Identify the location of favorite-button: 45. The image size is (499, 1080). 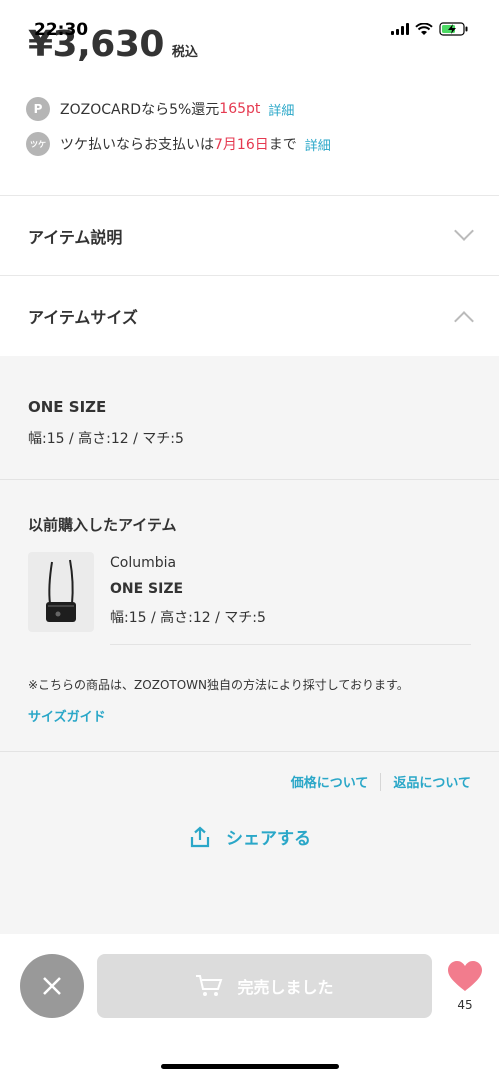
(465, 986).